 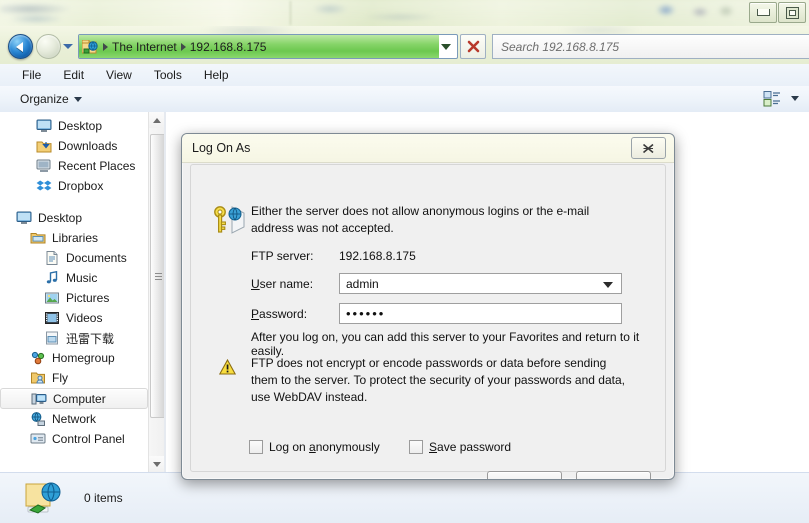 What do you see at coordinates (48, 46) in the screenshot?
I see `forward-button` at bounding box center [48, 46].